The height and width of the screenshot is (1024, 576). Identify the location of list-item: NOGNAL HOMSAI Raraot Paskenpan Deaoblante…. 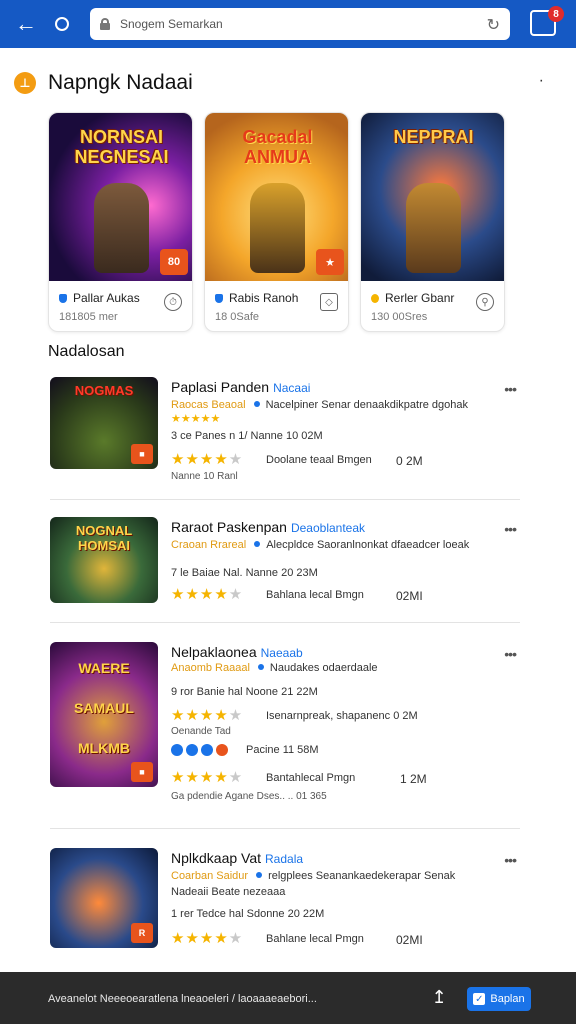
(285, 563).